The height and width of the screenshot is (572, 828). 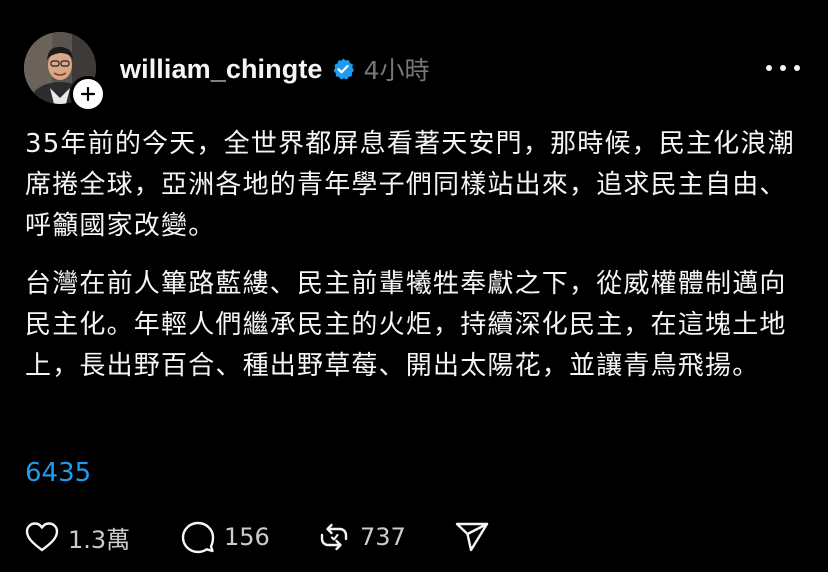 I want to click on reply-button: 156, so click(x=248, y=537).